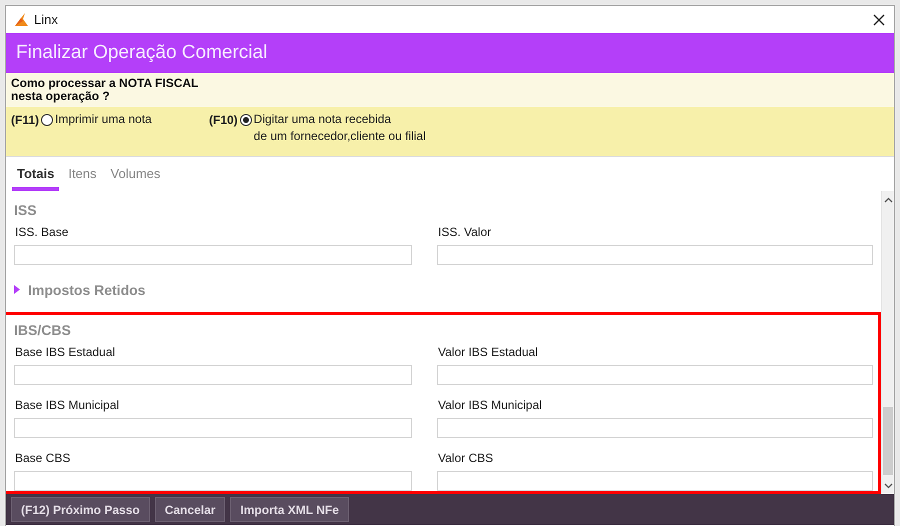 The image size is (900, 526). What do you see at coordinates (223, 120) in the screenshot?
I see `shortcut-label: (F10)` at bounding box center [223, 120].